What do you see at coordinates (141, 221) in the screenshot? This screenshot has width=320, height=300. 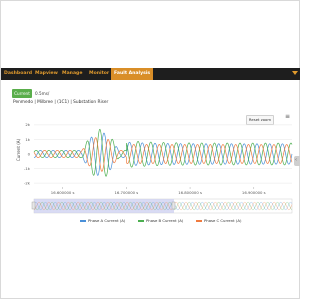 I see `legend-swatch-phase-b` at bounding box center [141, 221].